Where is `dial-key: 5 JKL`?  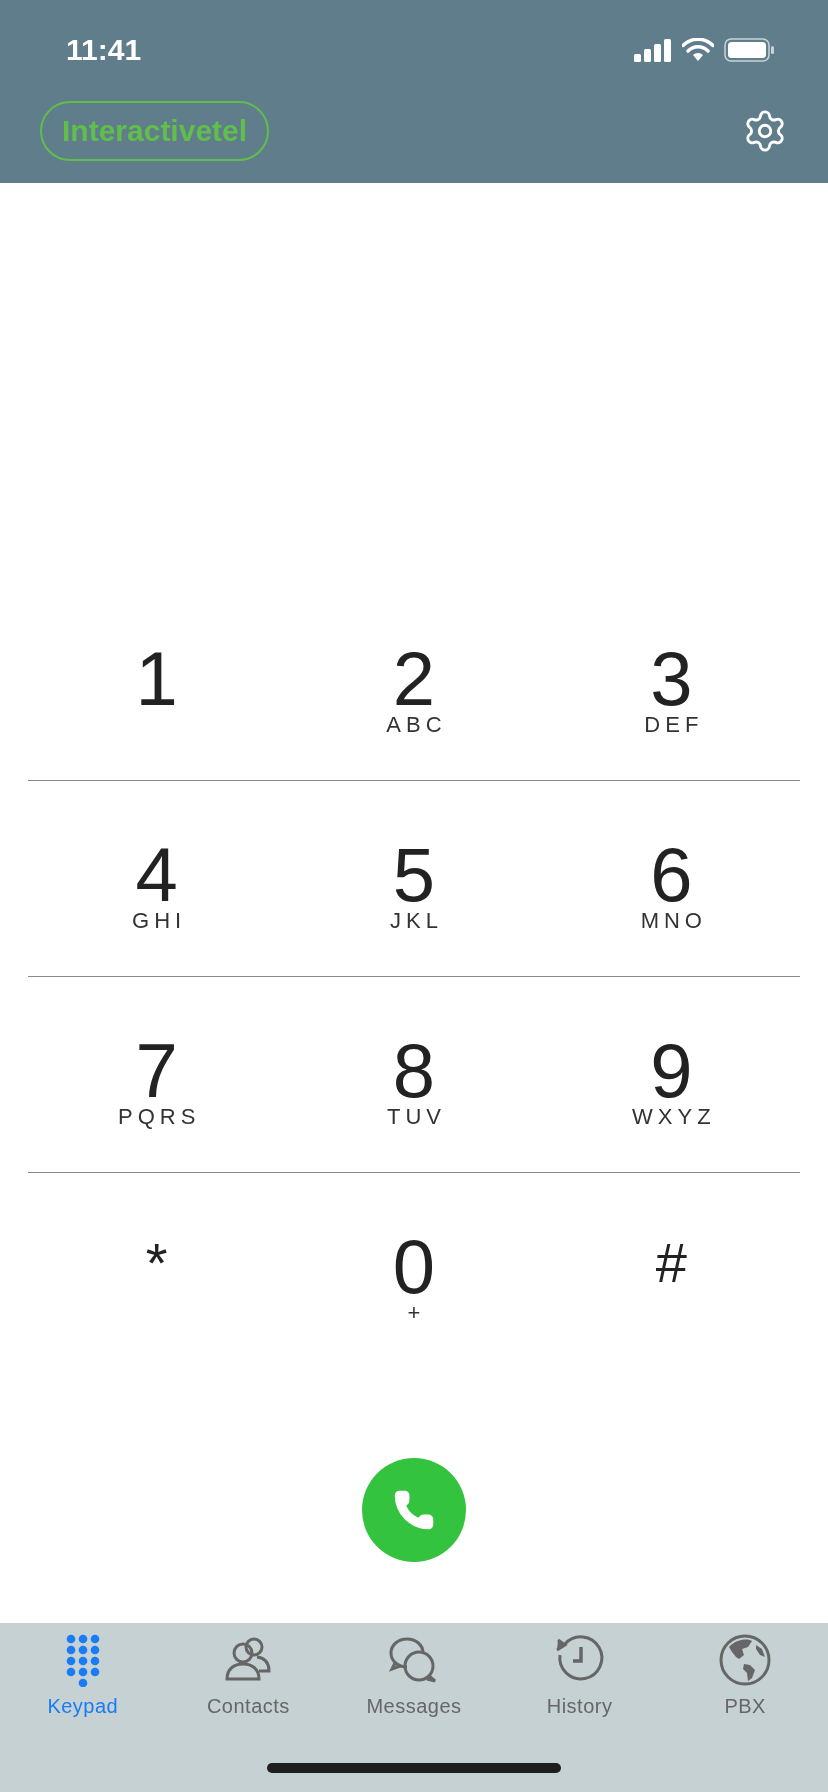
dial-key: 5 JKL is located at coordinates (414, 879).